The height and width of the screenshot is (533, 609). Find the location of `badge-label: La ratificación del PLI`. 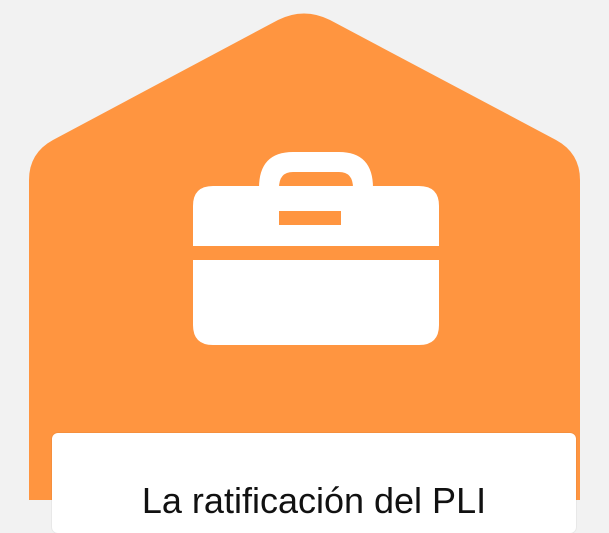

badge-label: La ratificación del PLI is located at coordinates (314, 500).